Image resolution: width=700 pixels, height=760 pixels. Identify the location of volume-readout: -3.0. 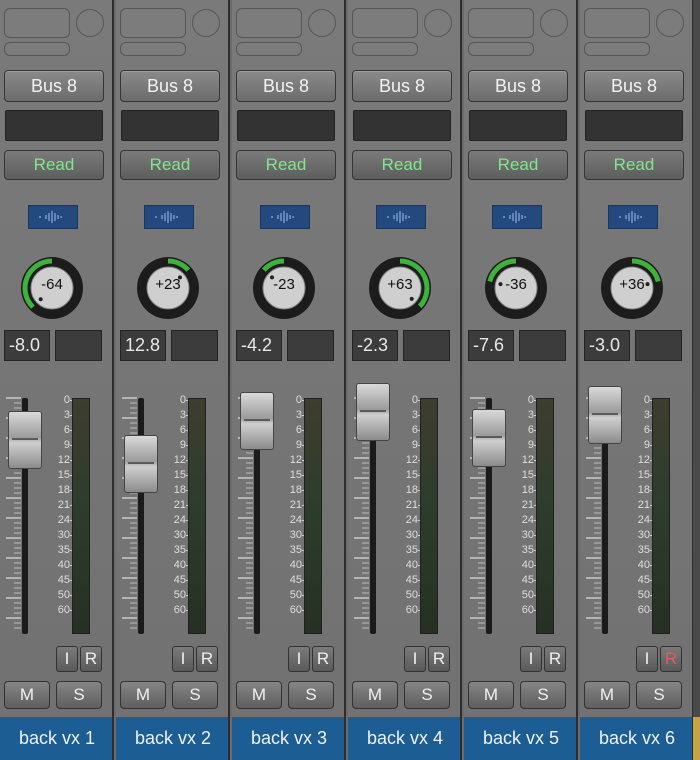
(607, 345).